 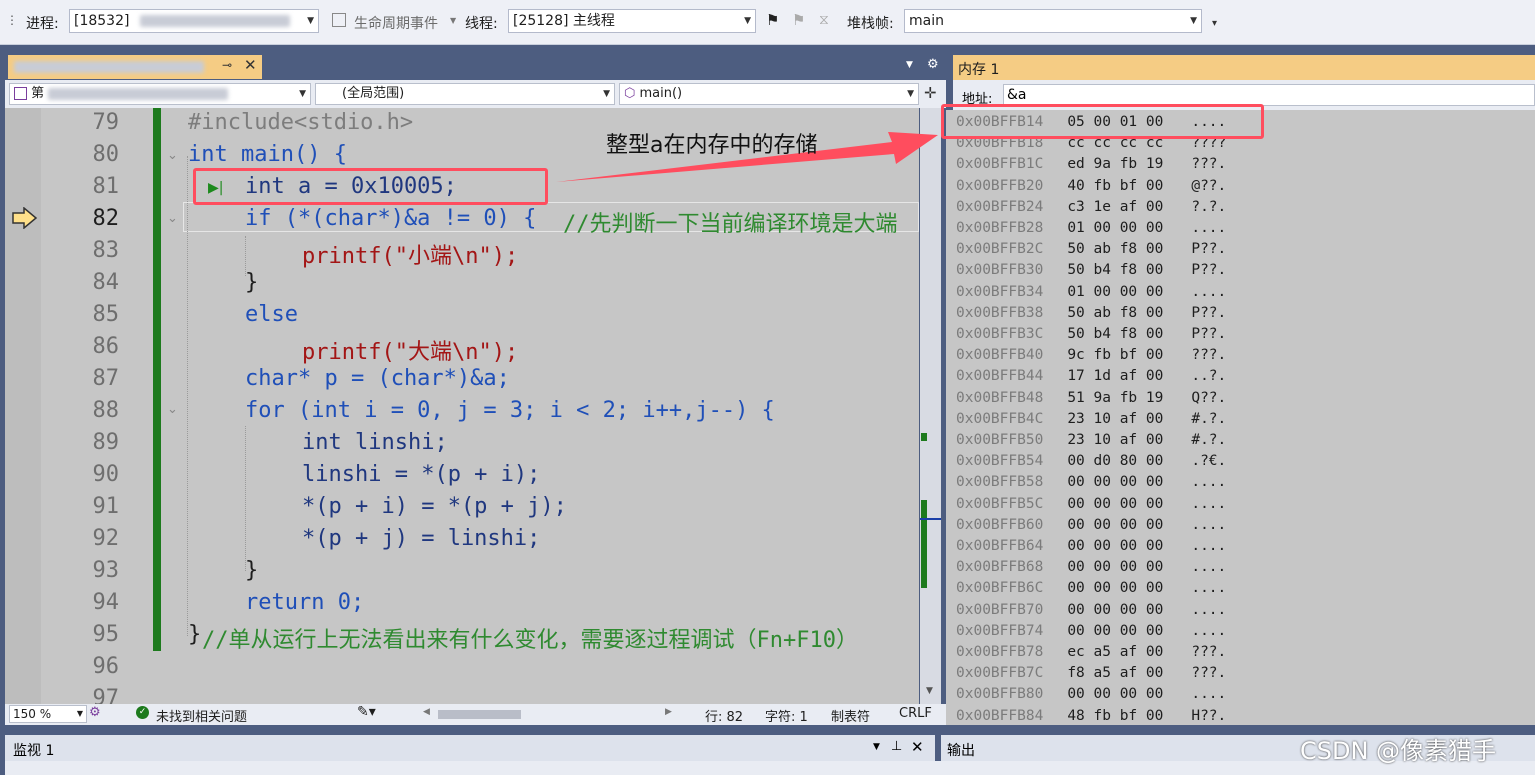 I want to click on memory-row: 0x00BFFB44 17 1d af 00..?., so click(x=1091, y=376).